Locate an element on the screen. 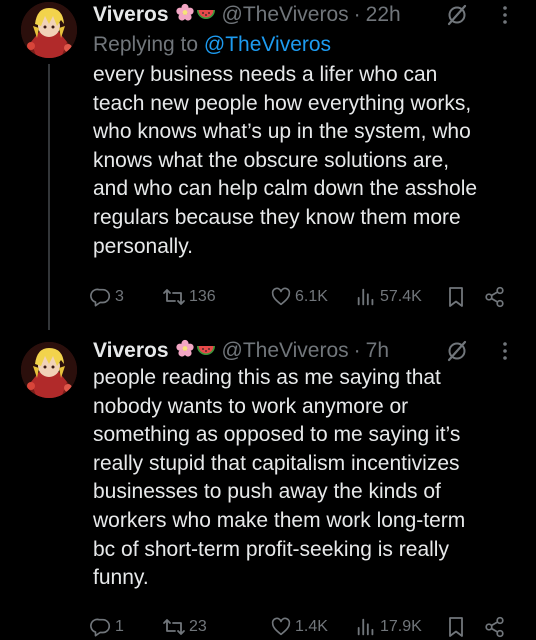  repost-button: 136 is located at coordinates (189, 297).